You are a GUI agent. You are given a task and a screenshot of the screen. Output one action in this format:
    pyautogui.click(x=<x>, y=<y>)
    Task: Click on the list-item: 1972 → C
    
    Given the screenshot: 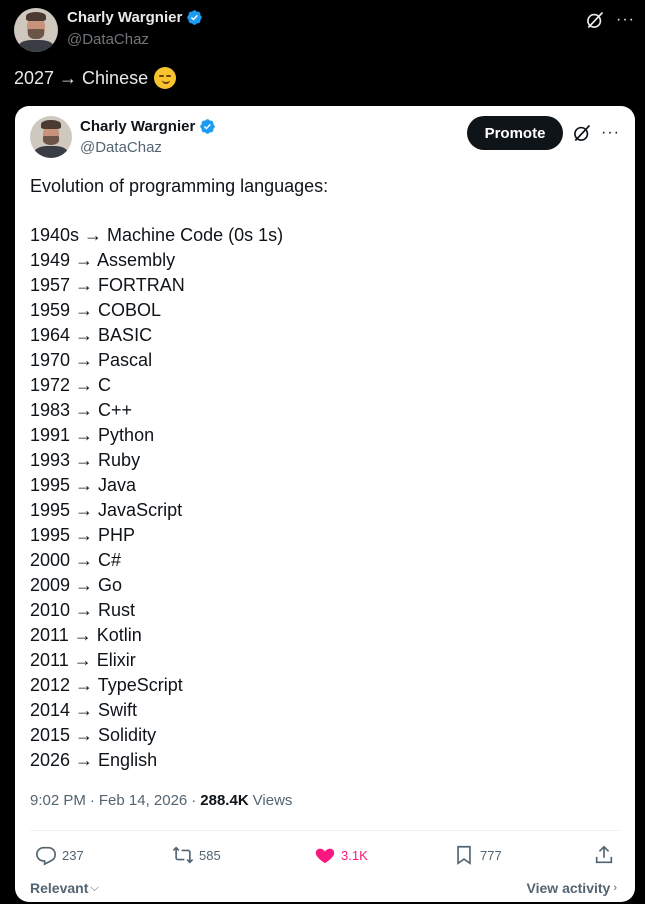 What is the action you would take?
    pyautogui.click(x=71, y=385)
    